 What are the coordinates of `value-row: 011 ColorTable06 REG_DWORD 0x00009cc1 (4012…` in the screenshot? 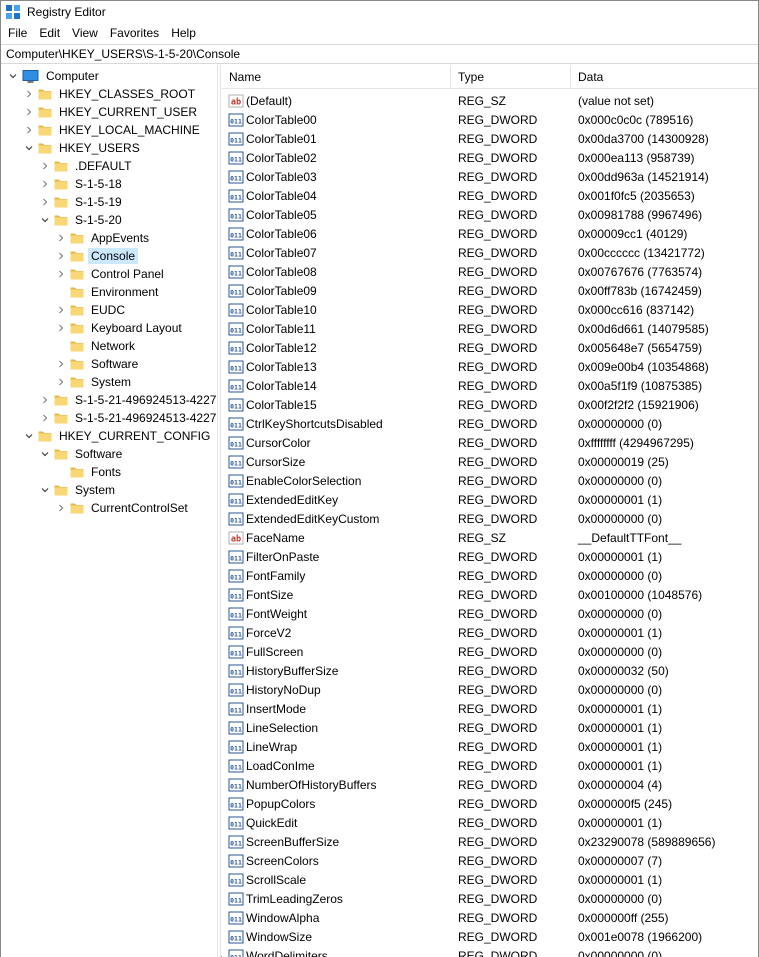 It's located at (490, 233).